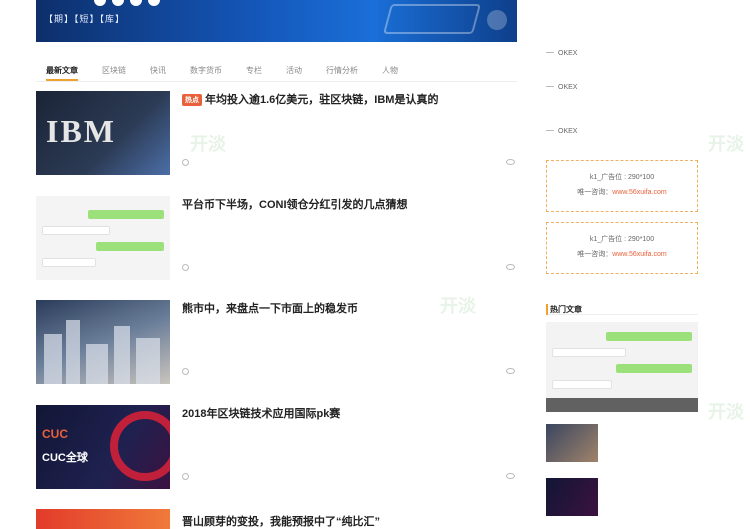 This screenshot has width=750, height=529. What do you see at coordinates (276, 21) in the screenshot?
I see `top-banner: 【期】【短】【库】` at bounding box center [276, 21].